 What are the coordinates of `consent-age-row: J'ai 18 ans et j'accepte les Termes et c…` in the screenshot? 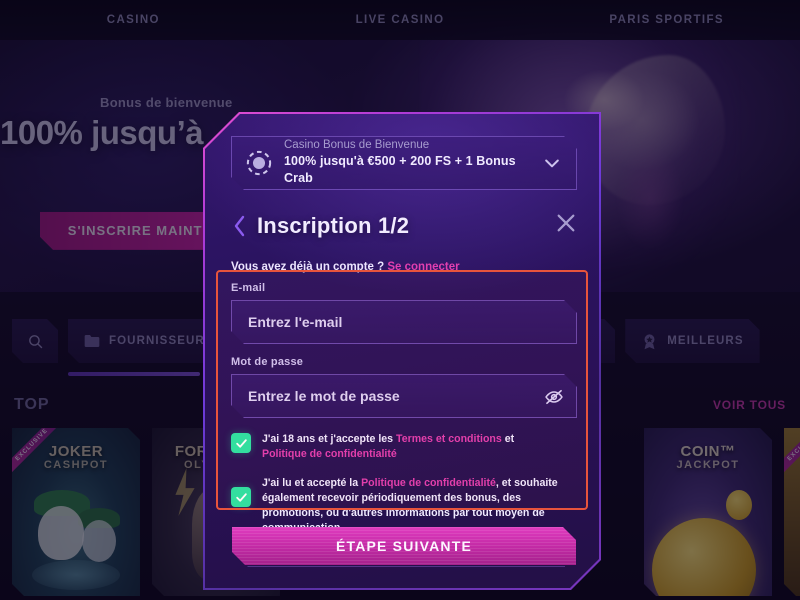 It's located at (403, 447).